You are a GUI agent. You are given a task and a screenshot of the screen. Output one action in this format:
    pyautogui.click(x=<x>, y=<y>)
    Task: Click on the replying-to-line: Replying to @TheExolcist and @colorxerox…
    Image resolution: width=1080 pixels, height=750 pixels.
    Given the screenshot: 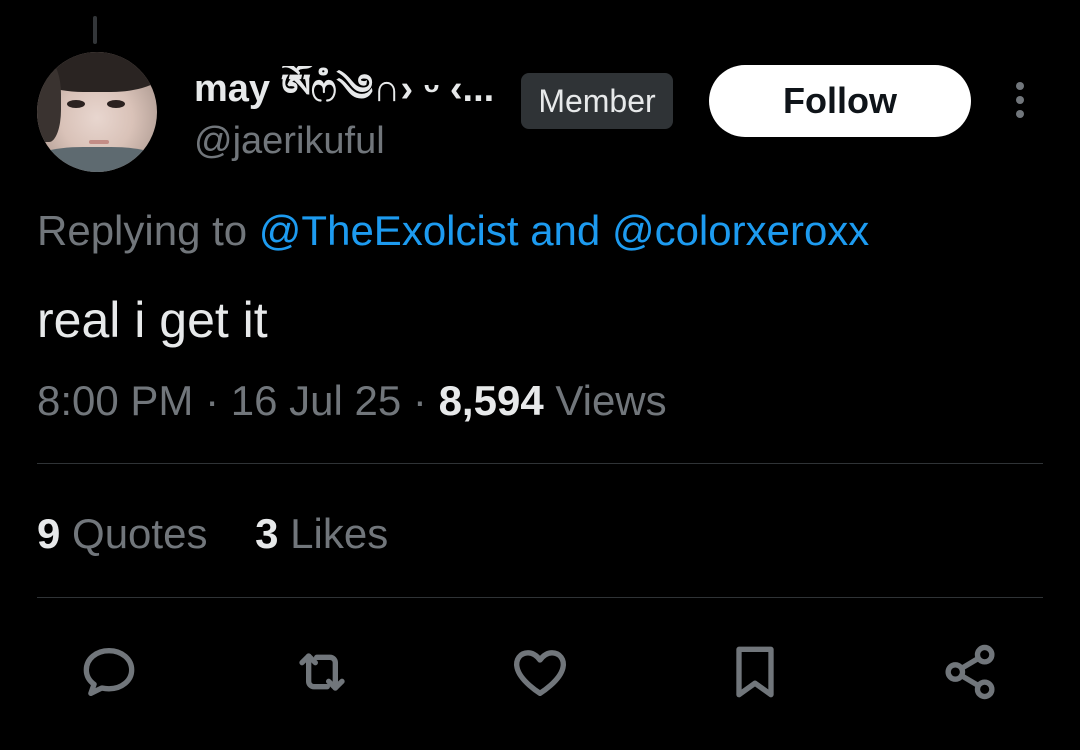 What is the action you would take?
    pyautogui.click(x=453, y=231)
    